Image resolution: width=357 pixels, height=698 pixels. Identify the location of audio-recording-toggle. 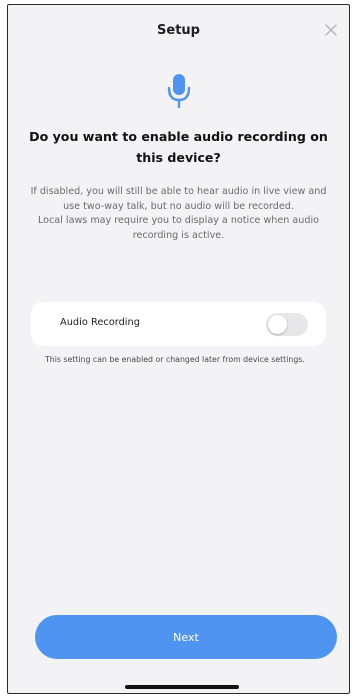
(287, 324).